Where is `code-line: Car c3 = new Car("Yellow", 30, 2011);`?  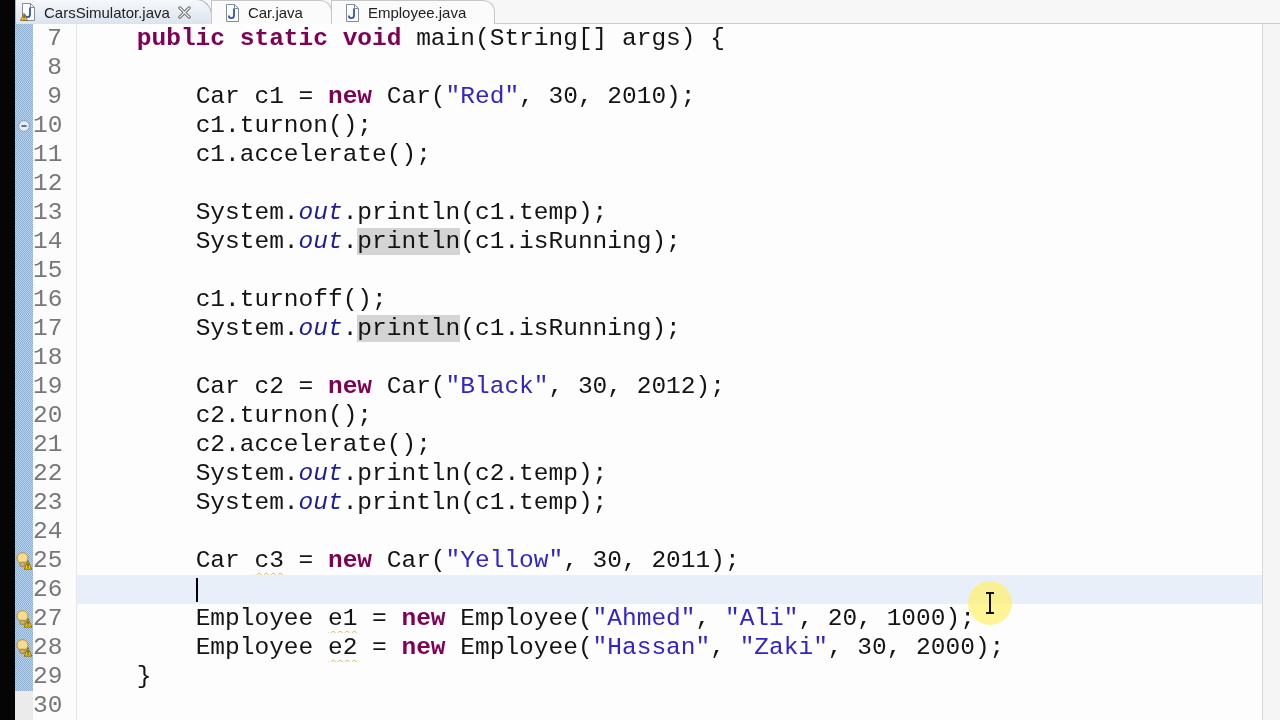 code-line: Car c3 = new Car("Yellow", 30, 2011); is located at coordinates (467, 560).